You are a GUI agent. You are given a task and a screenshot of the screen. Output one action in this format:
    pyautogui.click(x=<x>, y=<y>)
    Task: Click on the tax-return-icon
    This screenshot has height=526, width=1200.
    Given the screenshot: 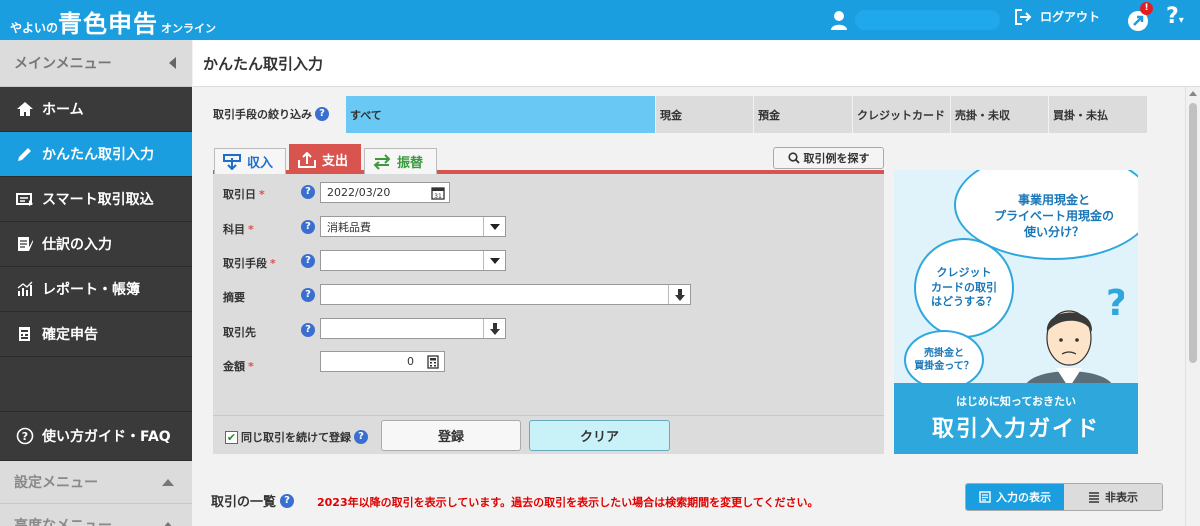 What is the action you would take?
    pyautogui.click(x=24, y=334)
    